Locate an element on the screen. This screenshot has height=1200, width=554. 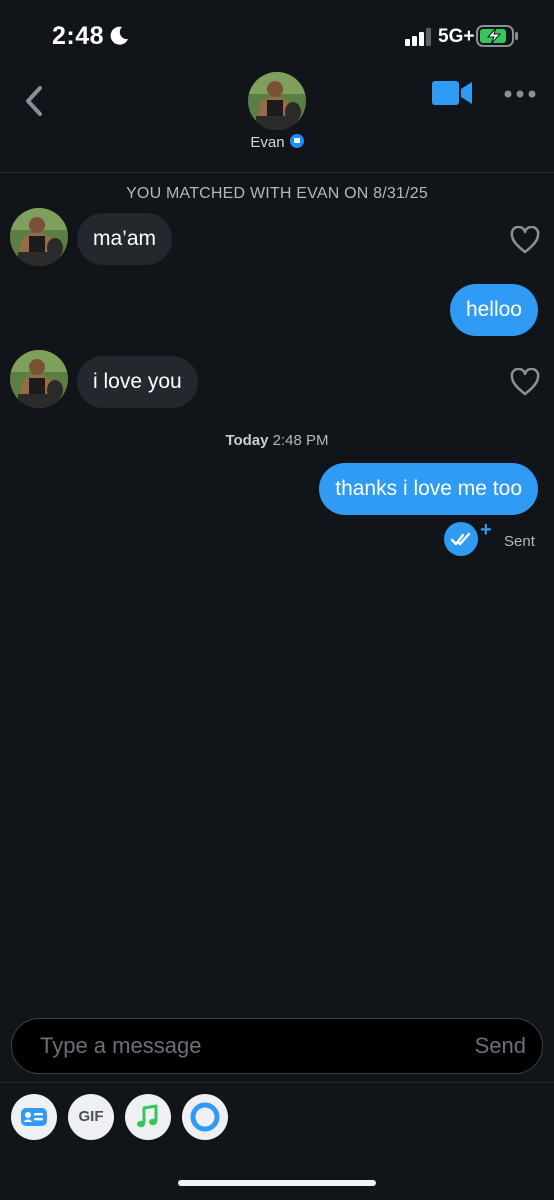
contact-card-button is located at coordinates (34, 1117).